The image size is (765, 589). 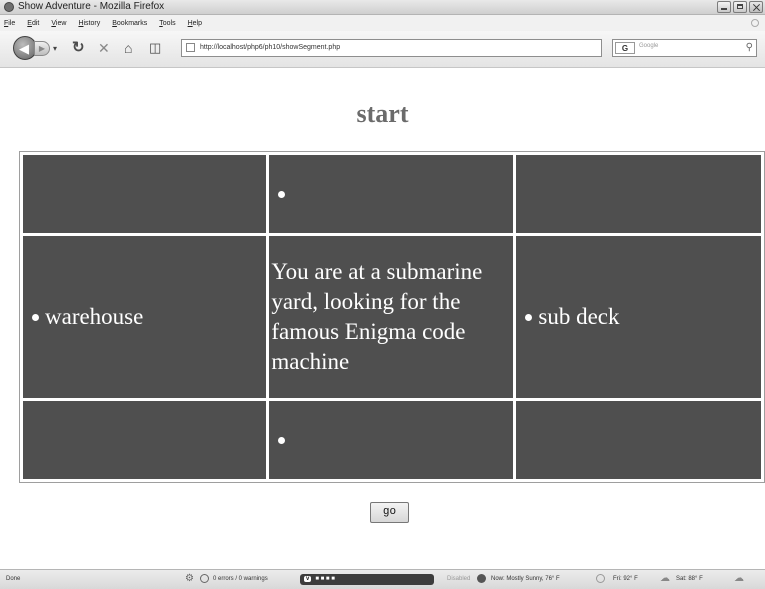 I want to click on firefox-icon, so click(x=9, y=7).